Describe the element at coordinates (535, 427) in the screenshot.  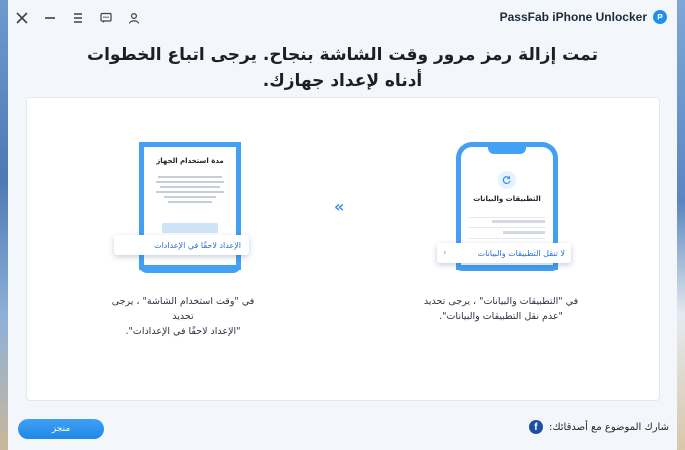
I see `facebook-icon: f` at that location.